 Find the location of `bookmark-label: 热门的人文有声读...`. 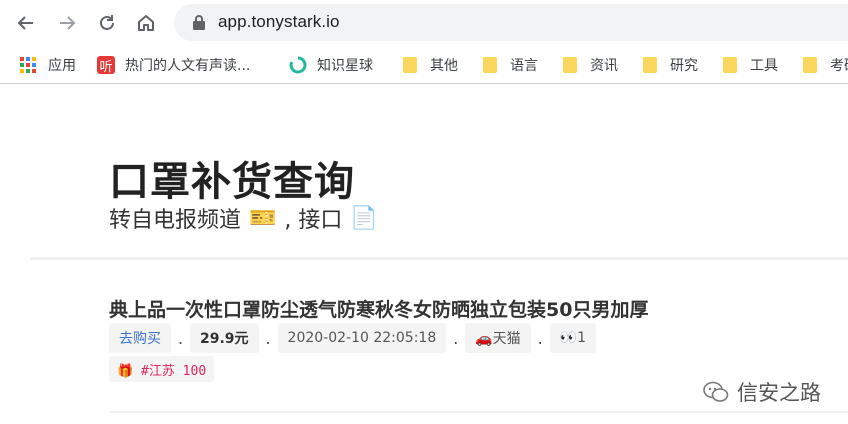

bookmark-label: 热门的人文有声读... is located at coordinates (188, 66).